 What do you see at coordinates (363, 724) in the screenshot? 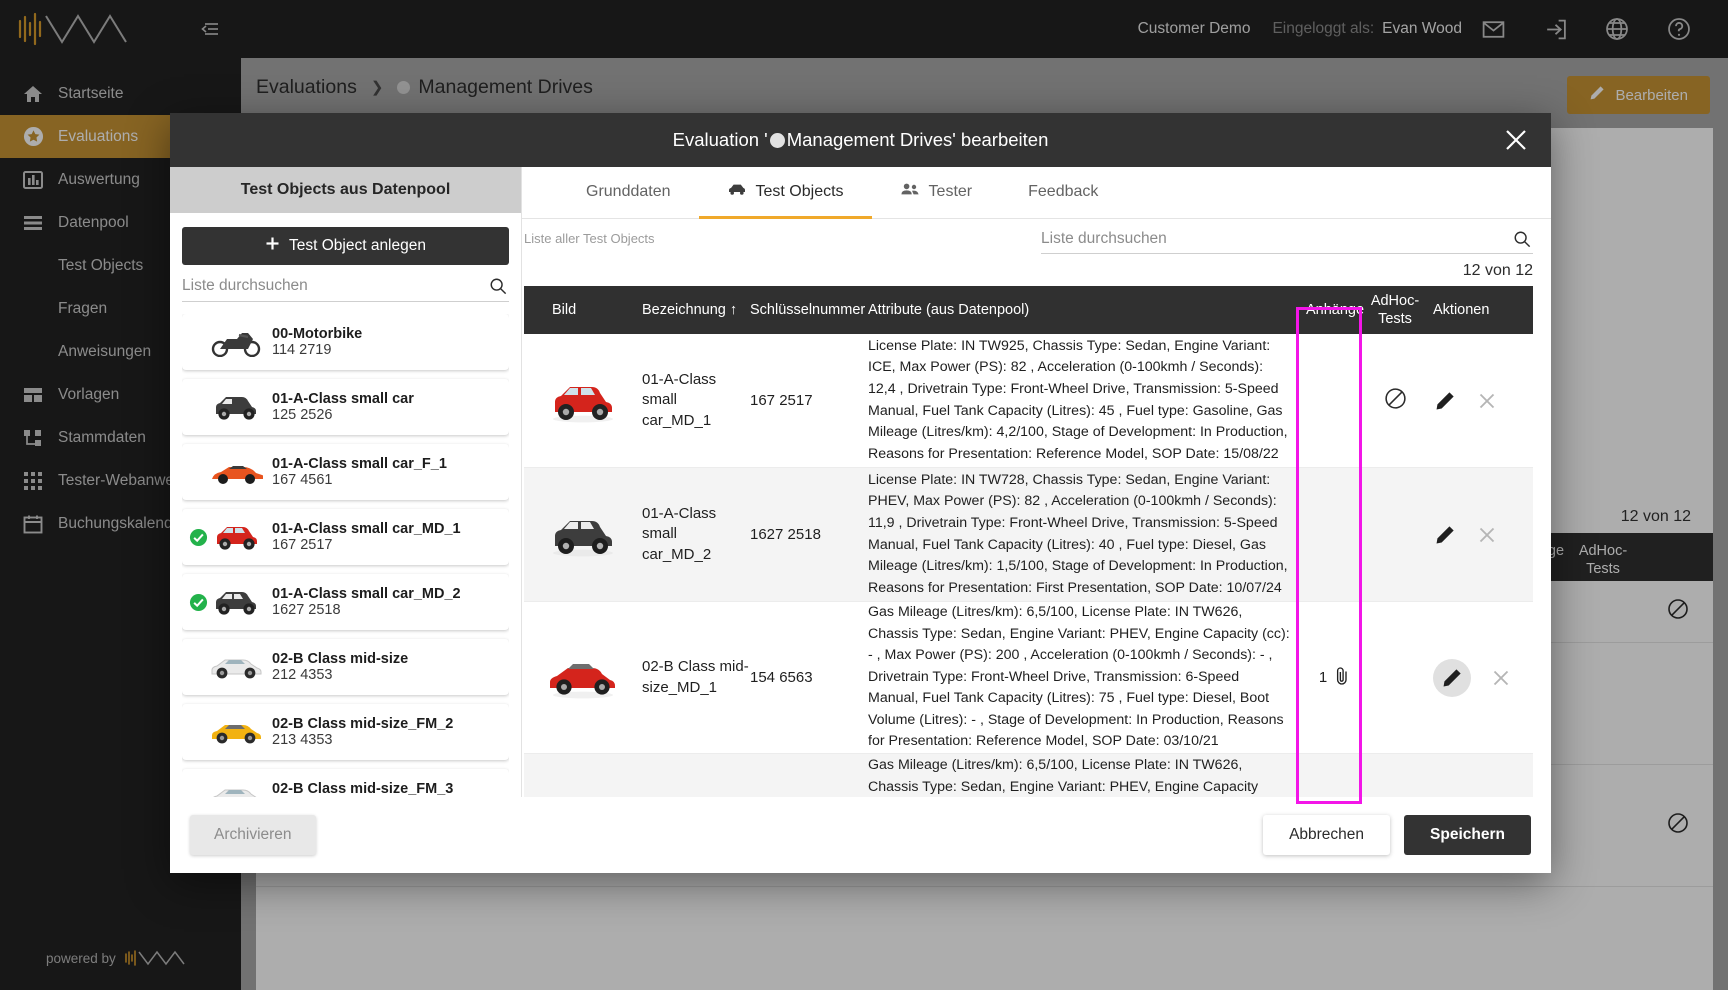
I see `list-item-name: 02-B Class mid-size_FM_2` at bounding box center [363, 724].